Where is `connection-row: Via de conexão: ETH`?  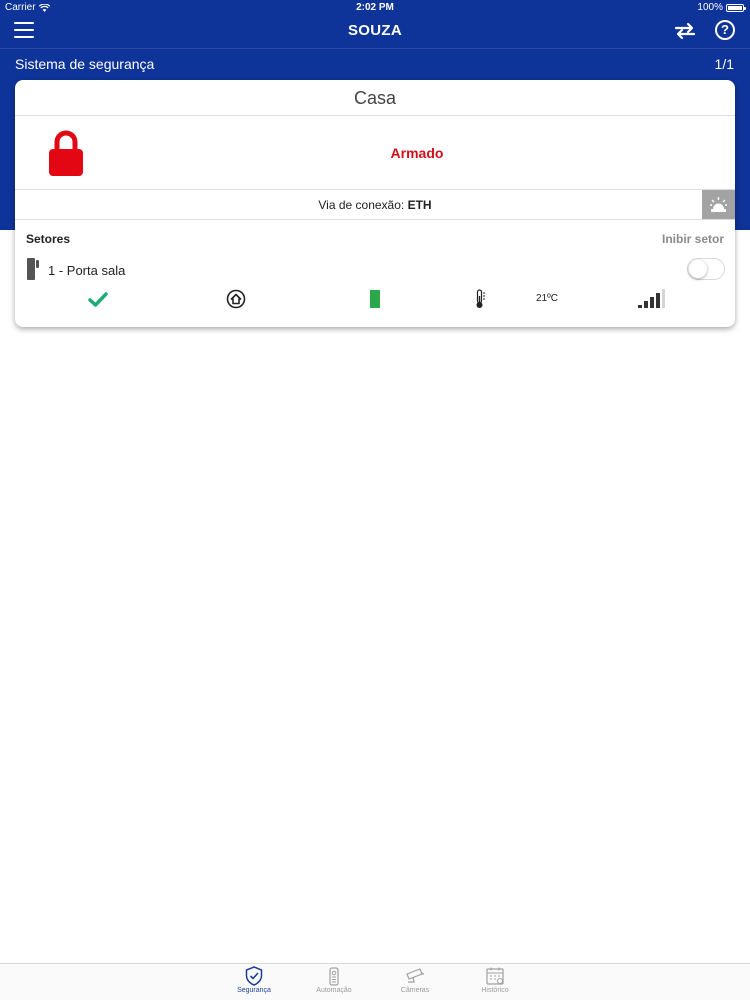 connection-row: Via de conexão: ETH is located at coordinates (375, 205).